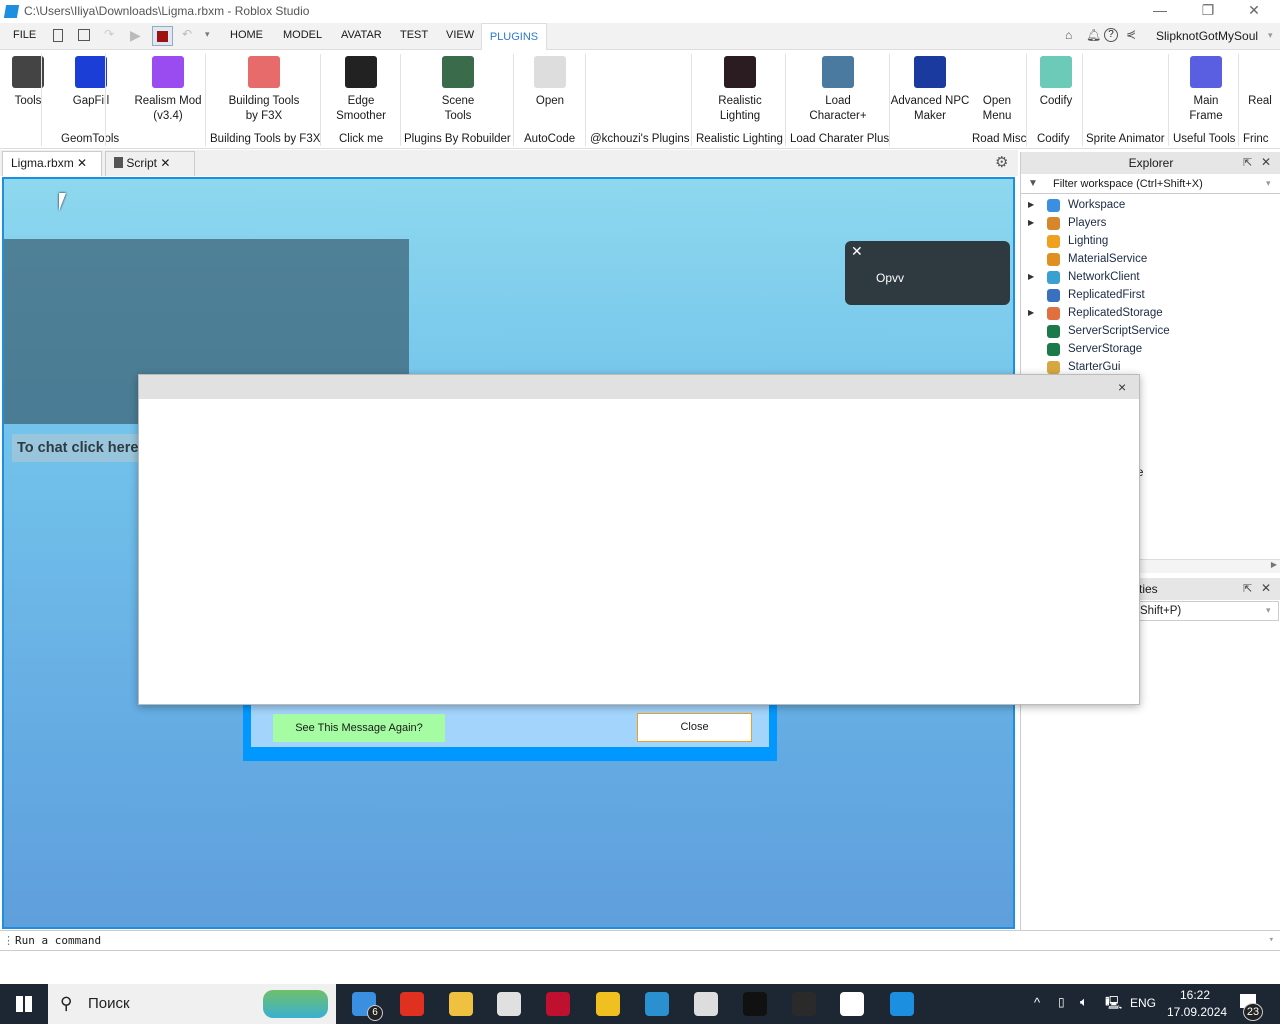  What do you see at coordinates (58, 35) in the screenshot?
I see `new-file-icon` at bounding box center [58, 35].